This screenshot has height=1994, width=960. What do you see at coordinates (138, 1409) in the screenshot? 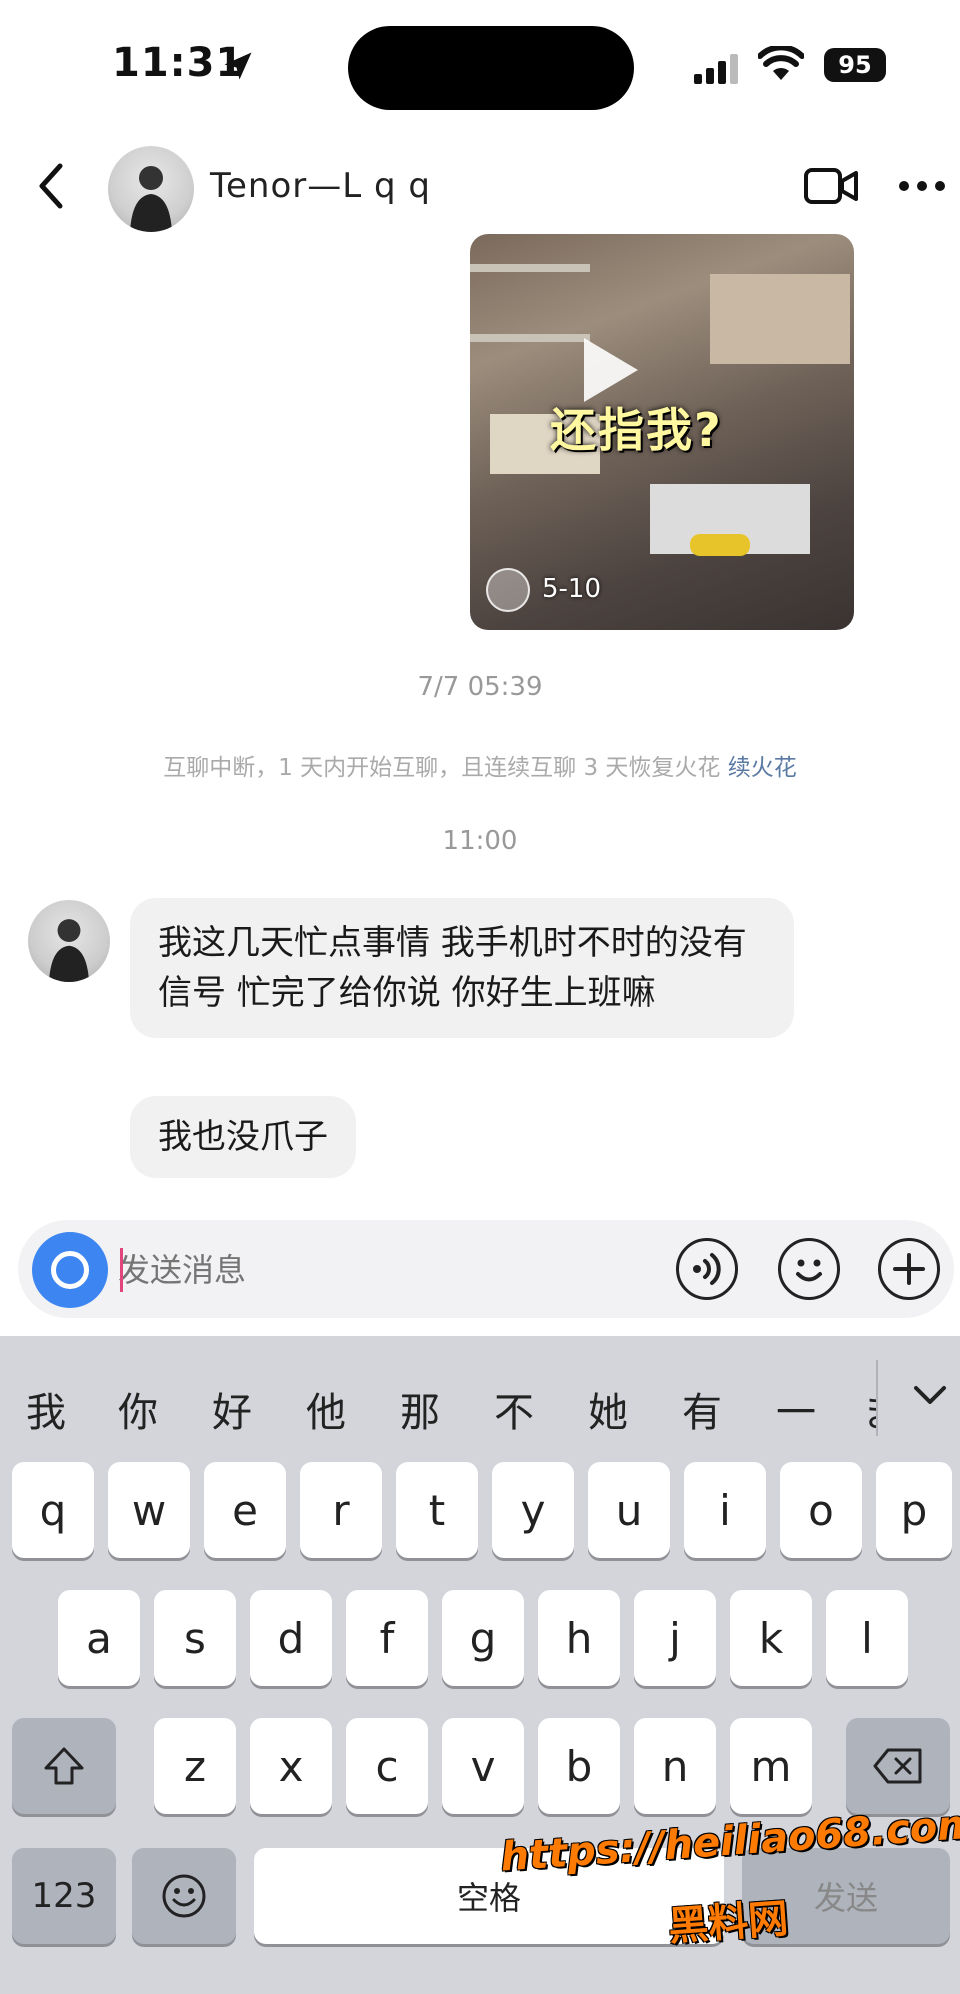
I see `candidate-word: 你` at bounding box center [138, 1409].